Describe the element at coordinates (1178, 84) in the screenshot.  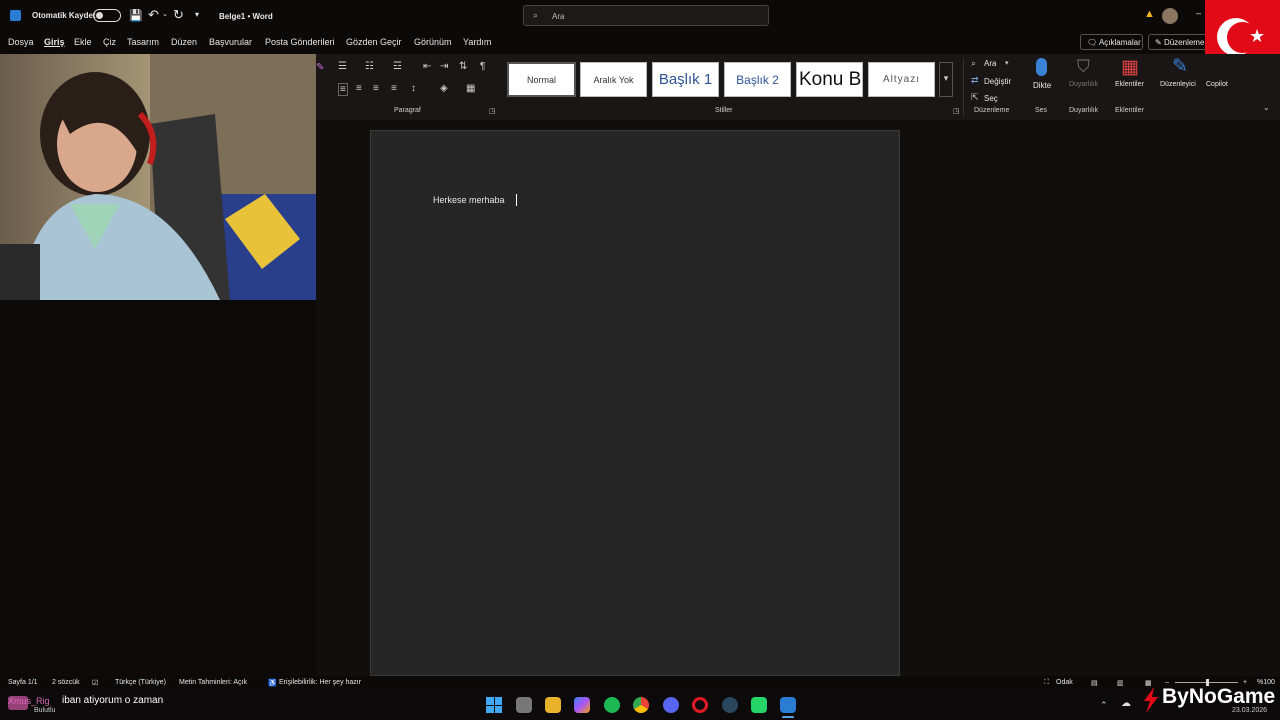
I see `editor-button: Düzenleyici` at that location.